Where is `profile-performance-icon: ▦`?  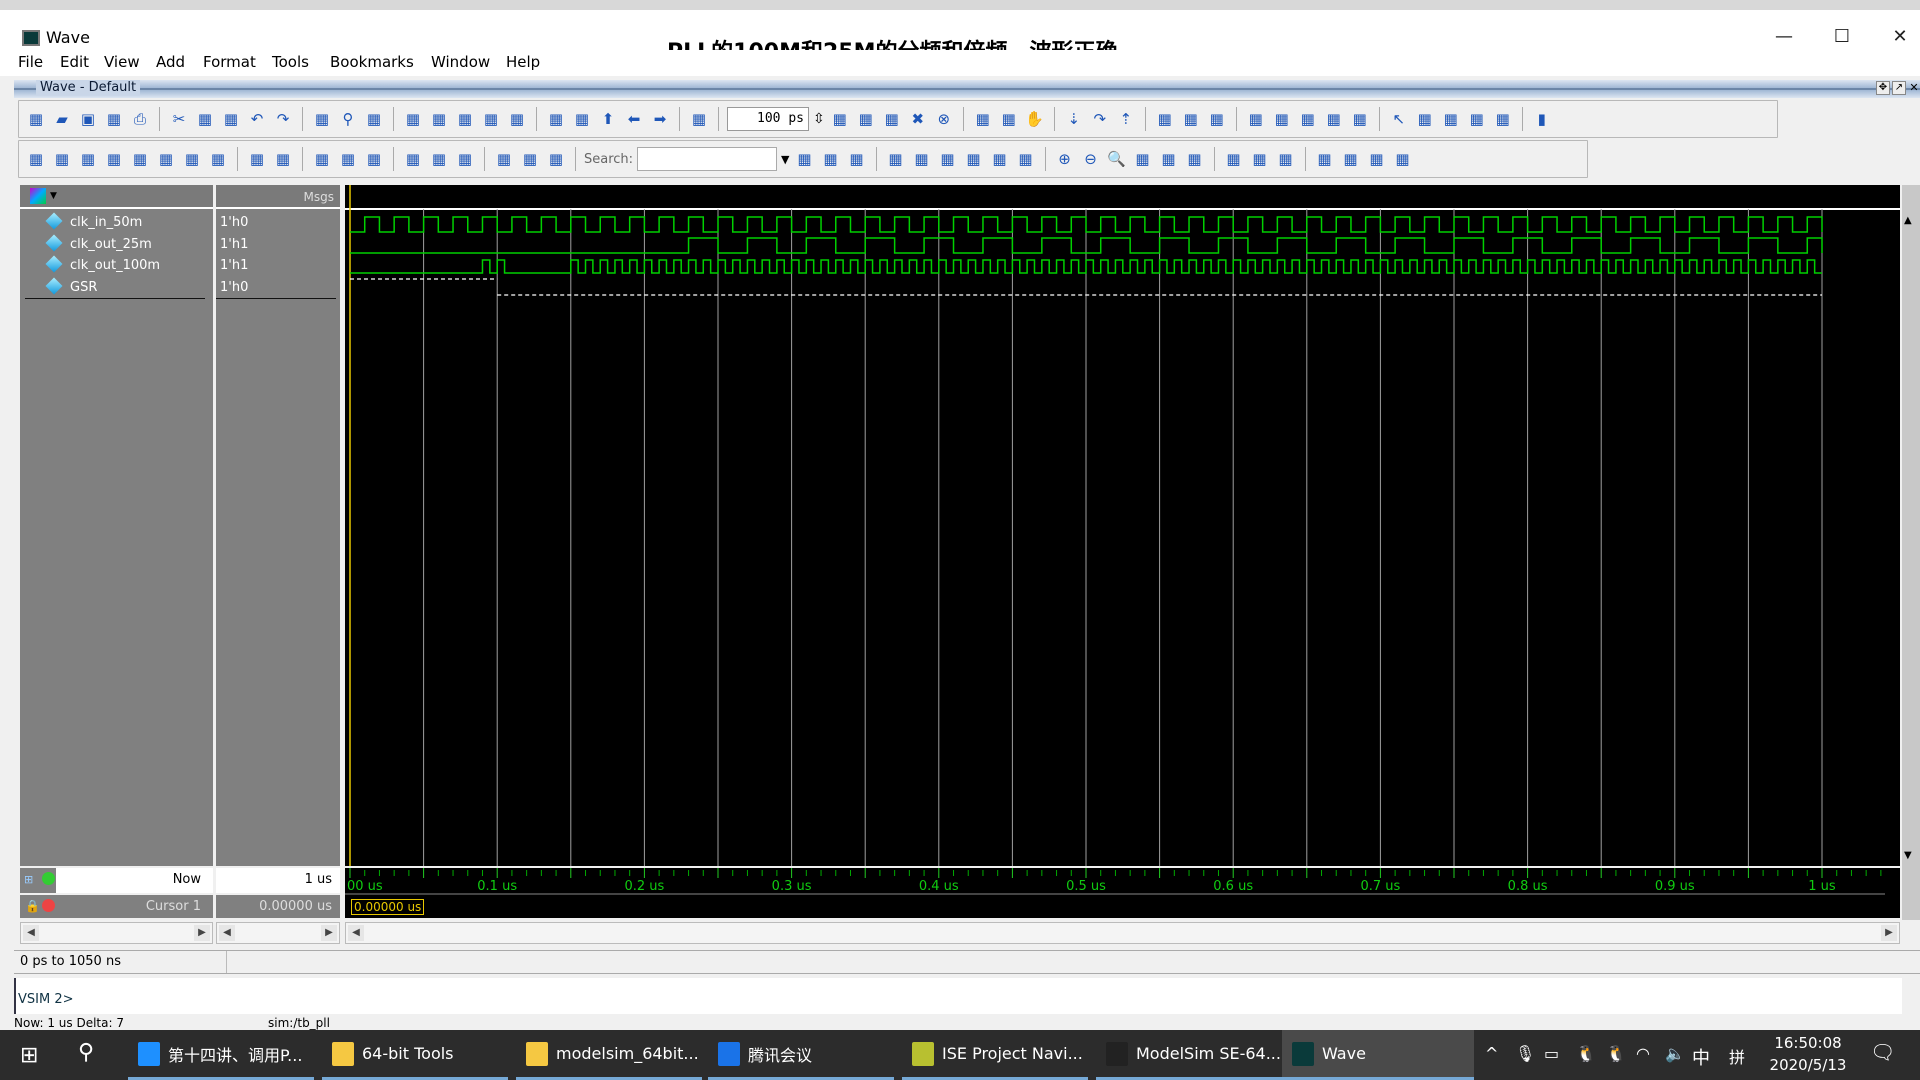 profile-performance-icon: ▦ is located at coordinates (983, 119).